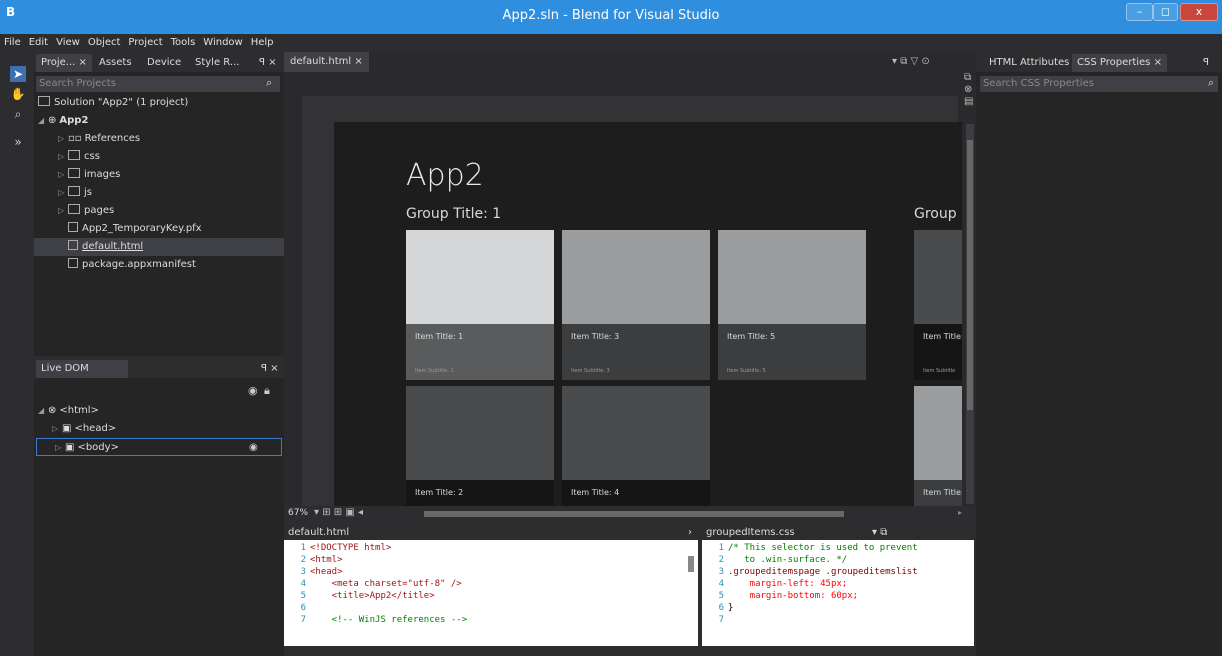 The height and width of the screenshot is (656, 1222). I want to click on tab-device: Device, so click(164, 63).